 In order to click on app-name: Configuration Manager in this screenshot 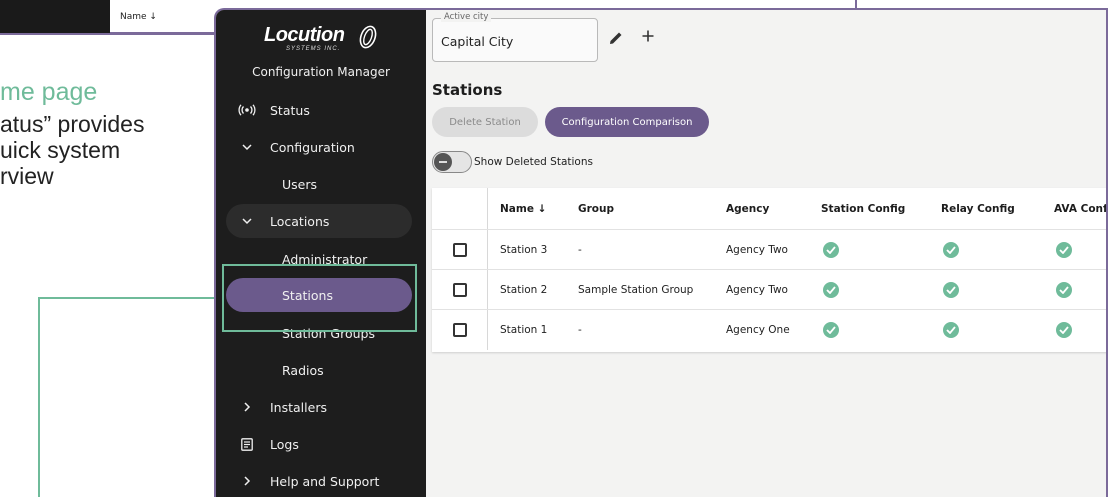, I will do `click(321, 72)`.